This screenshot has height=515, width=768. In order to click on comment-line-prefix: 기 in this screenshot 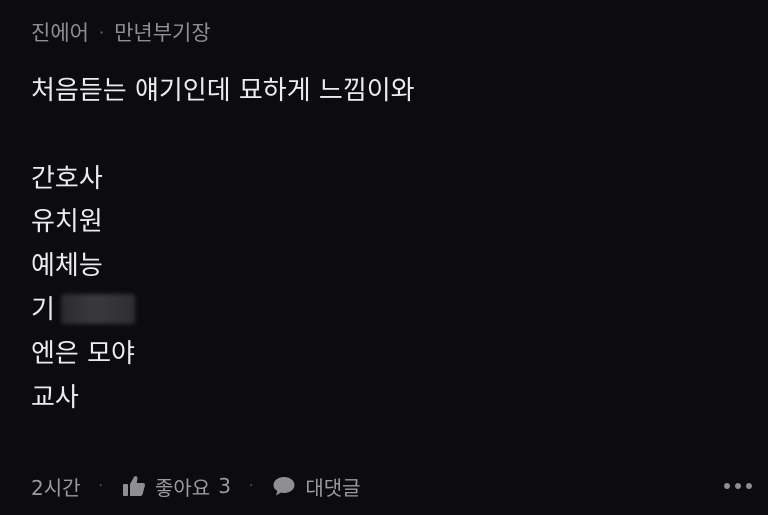, I will do `click(43, 309)`.